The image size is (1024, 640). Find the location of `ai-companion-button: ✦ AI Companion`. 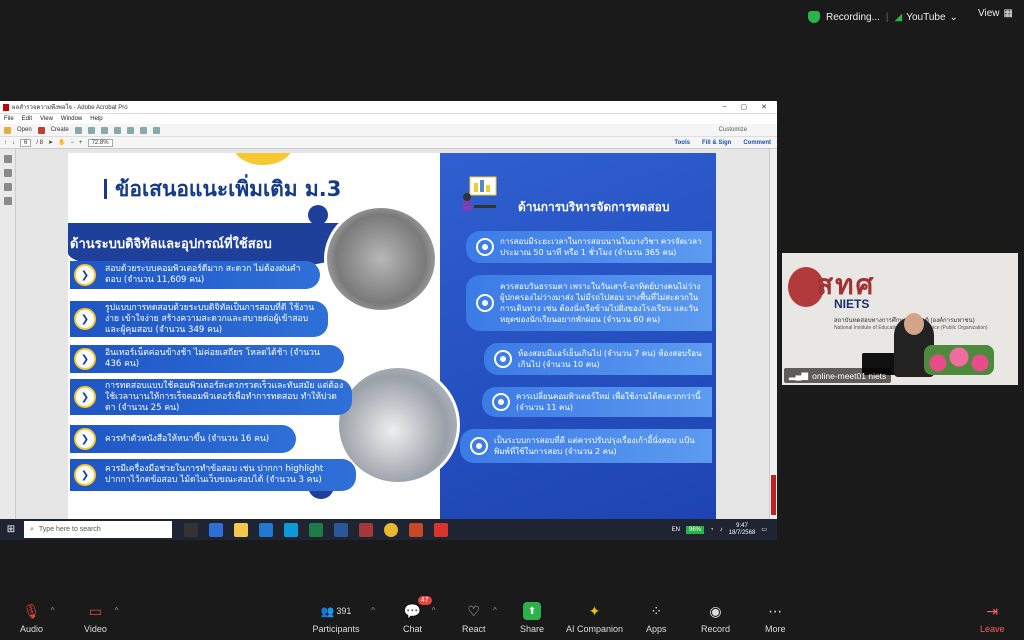

ai-companion-button: ✦ AI Companion is located at coordinates (594, 618).